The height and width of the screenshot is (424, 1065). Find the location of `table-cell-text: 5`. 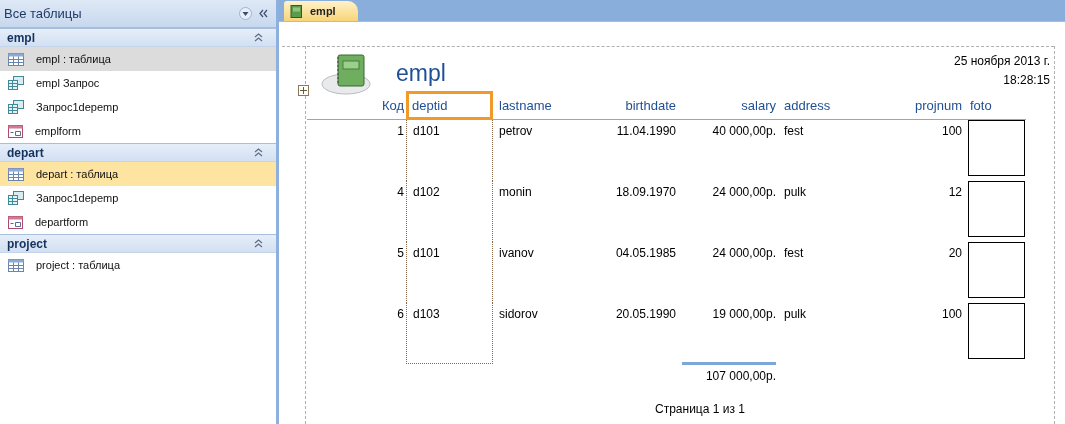

table-cell-text: 5 is located at coordinates (400, 254).